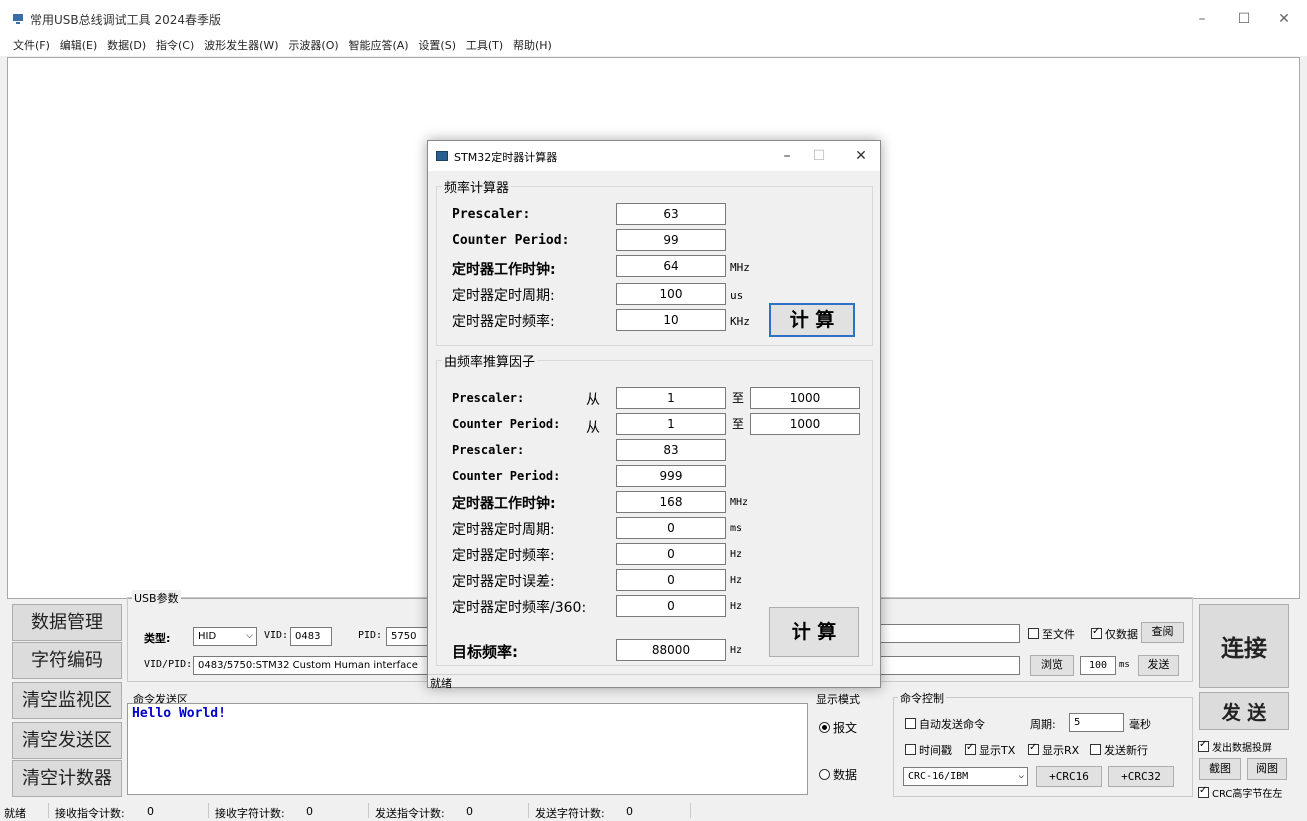 Image resolution: width=1307 pixels, height=821 pixels. I want to click on recv-char-count-label: 接收字符计数:, so click(250, 813).